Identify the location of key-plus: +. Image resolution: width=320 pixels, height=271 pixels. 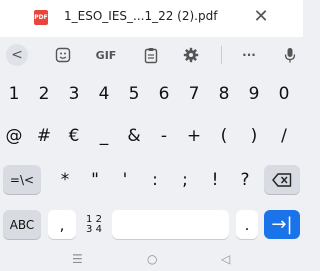
(194, 135).